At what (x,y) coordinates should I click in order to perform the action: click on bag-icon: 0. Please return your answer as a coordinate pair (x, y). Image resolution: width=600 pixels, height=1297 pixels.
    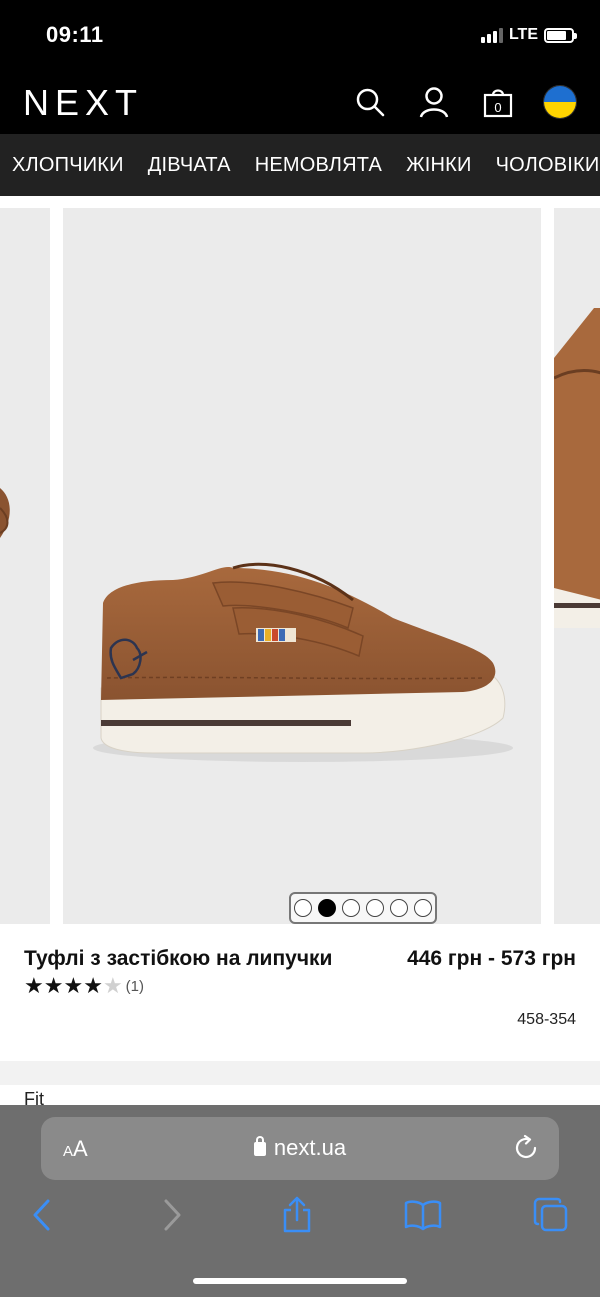
    Looking at the image, I should click on (498, 102).